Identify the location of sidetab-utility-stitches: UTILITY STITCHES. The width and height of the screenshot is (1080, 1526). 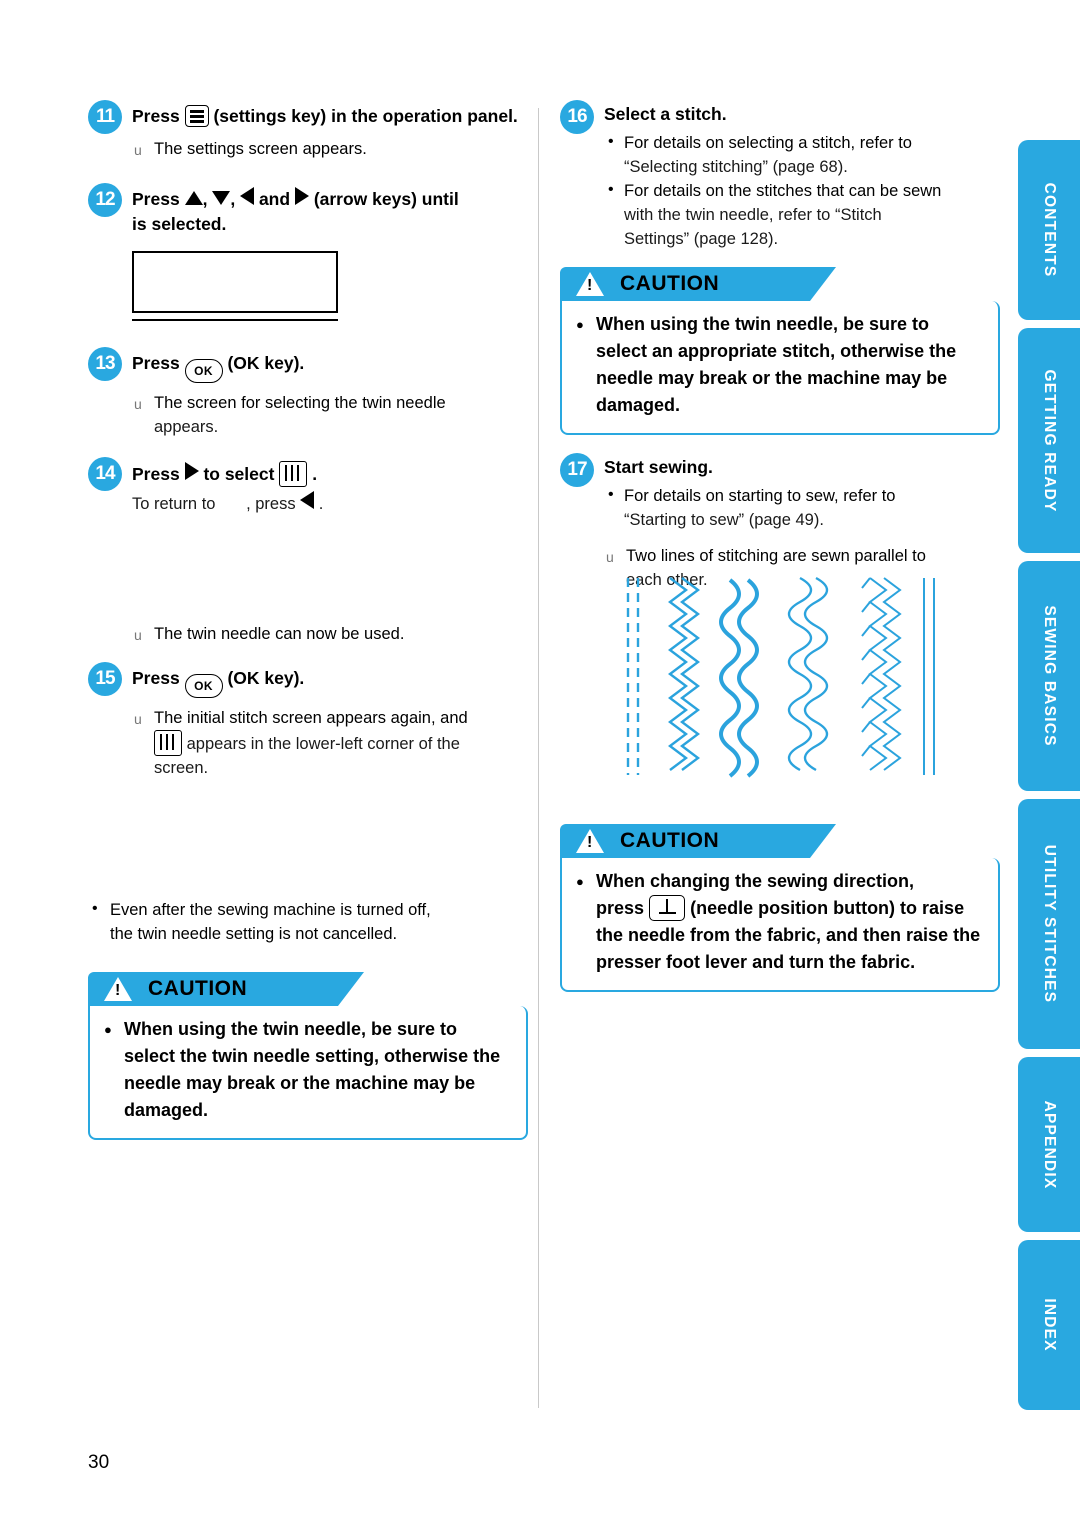
(1049, 924).